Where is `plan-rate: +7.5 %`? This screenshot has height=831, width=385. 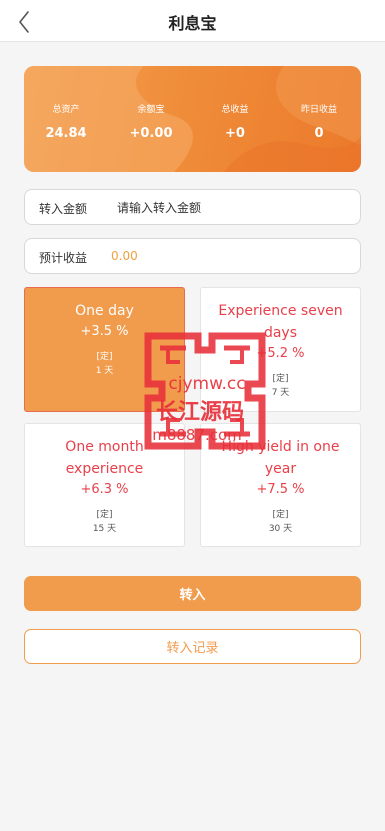 plan-rate: +7.5 % is located at coordinates (280, 489).